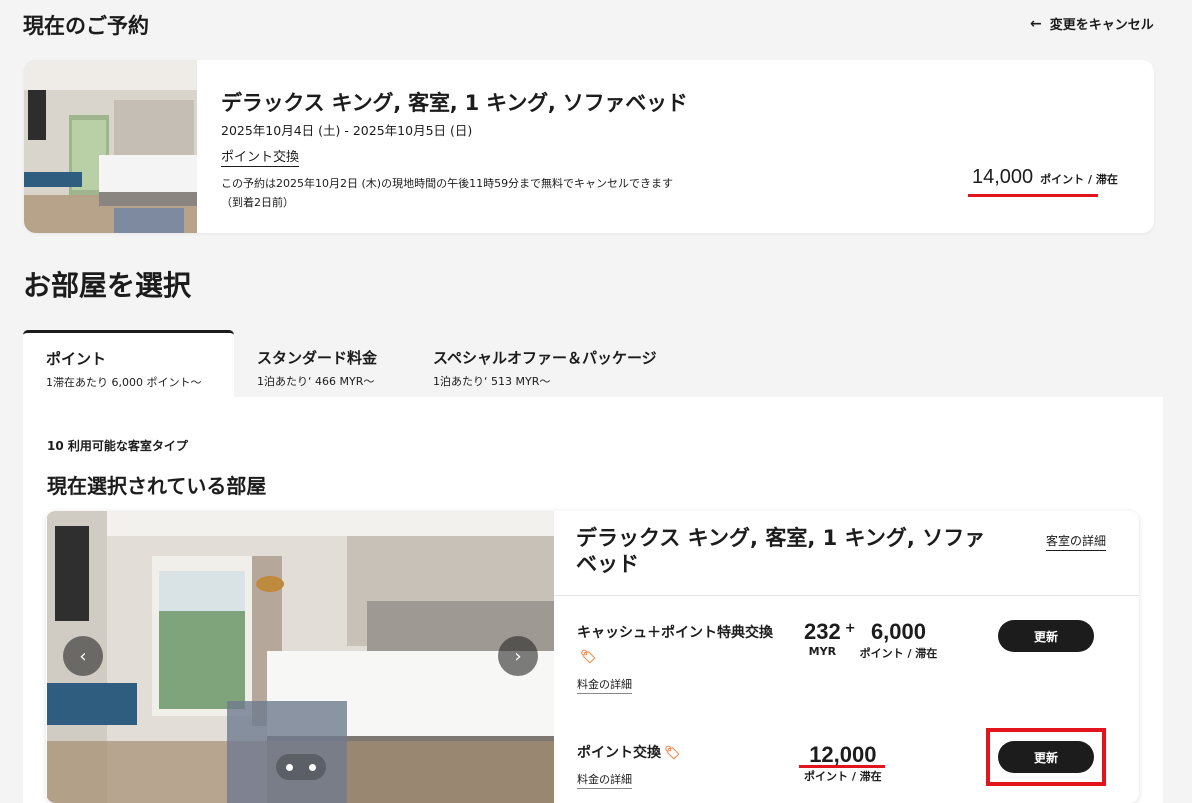  Describe the element at coordinates (454, 103) in the screenshot. I see `reservation-room-name: デラックス キング, 客室, 1 キング, ソファベッド` at that location.